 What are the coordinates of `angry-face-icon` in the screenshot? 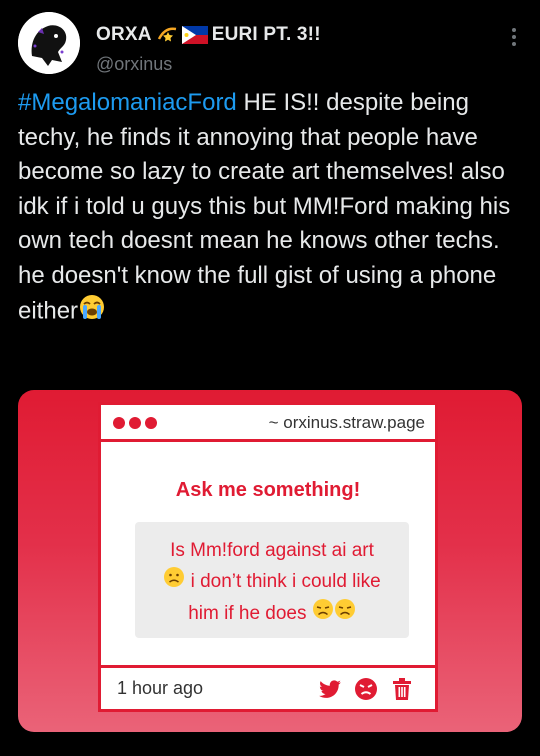 It's located at (366, 689).